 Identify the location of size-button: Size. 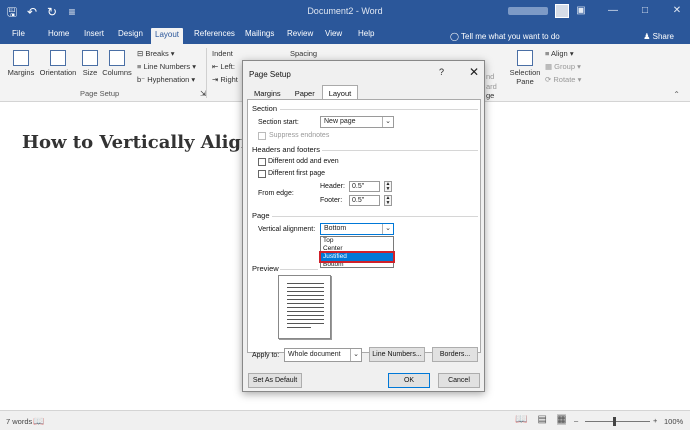
(90, 63).